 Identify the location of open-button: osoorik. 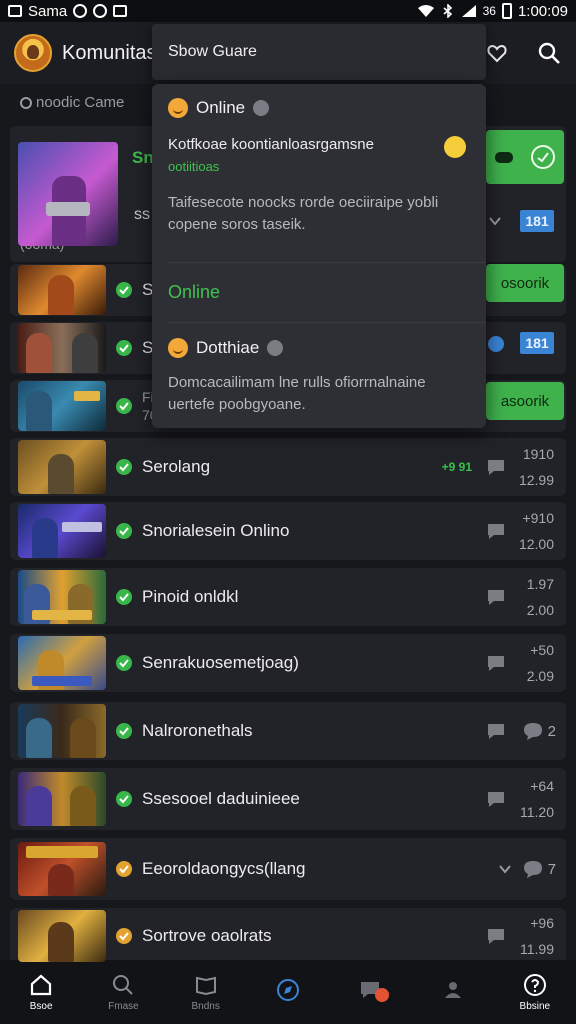
(525, 283).